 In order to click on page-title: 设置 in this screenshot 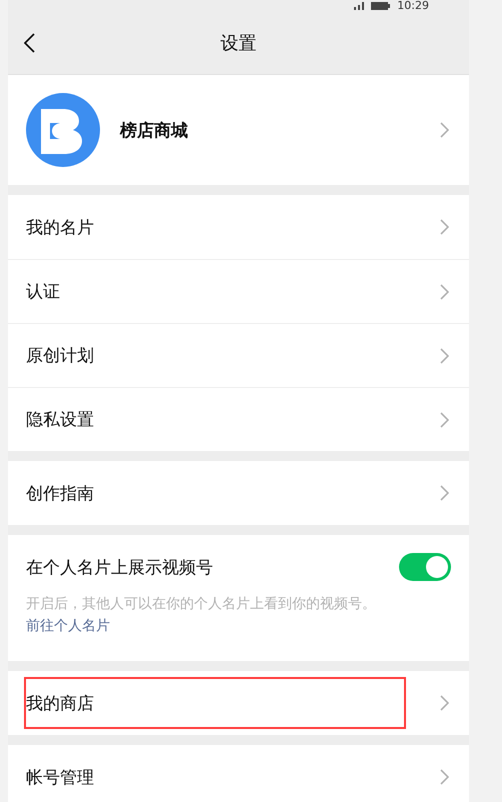, I will do `click(239, 43)`.